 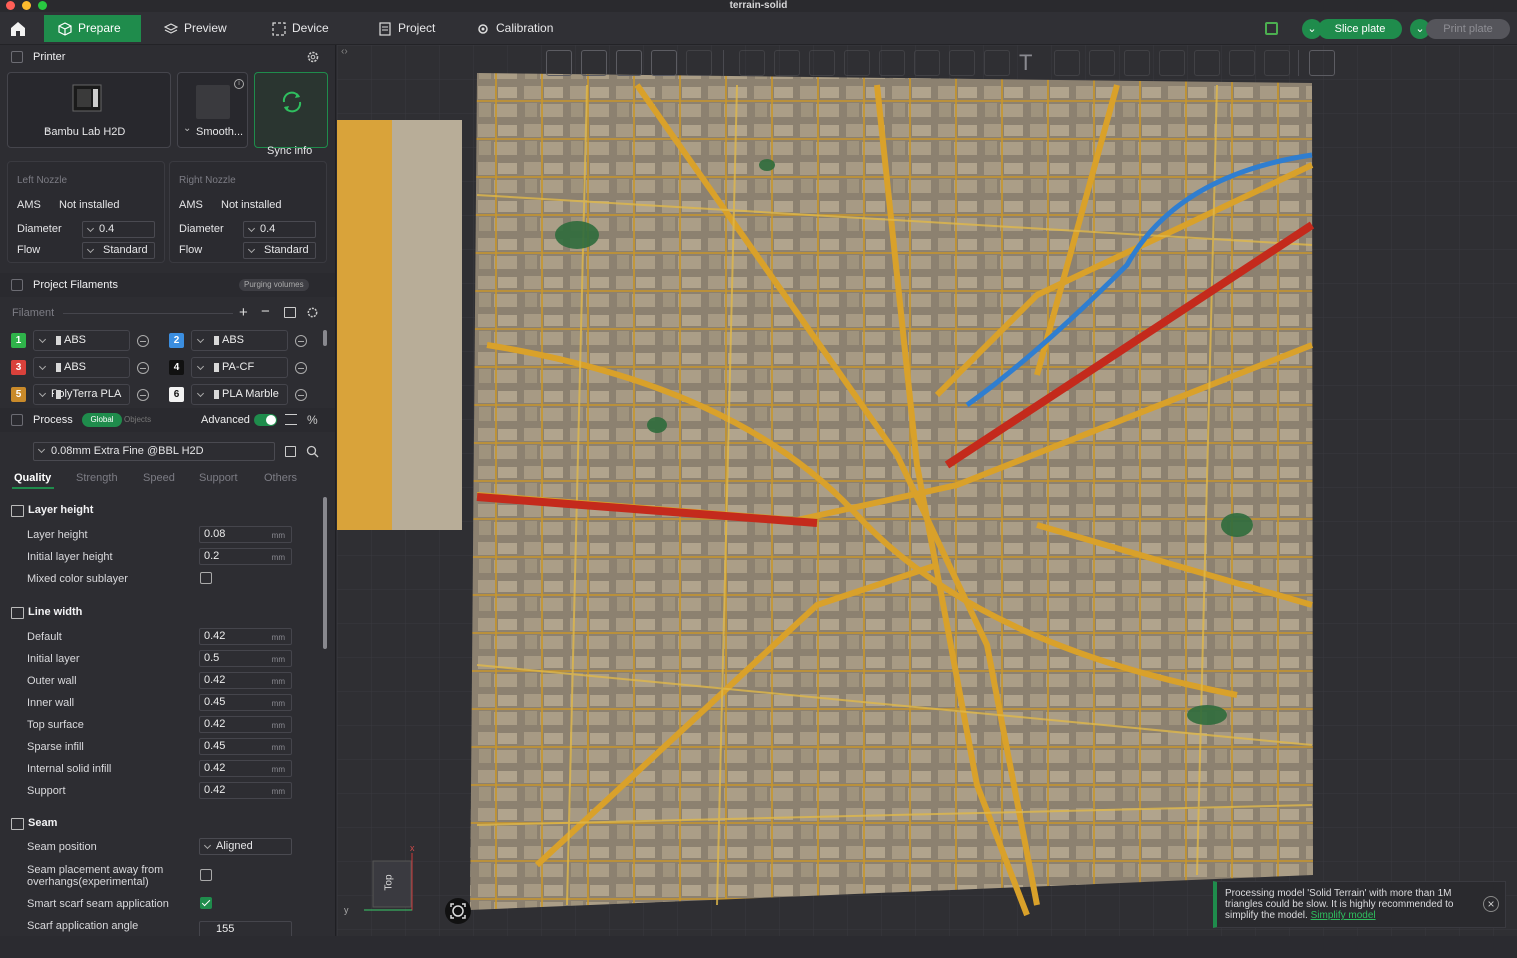 I want to click on move-icon, so click(x=752, y=63).